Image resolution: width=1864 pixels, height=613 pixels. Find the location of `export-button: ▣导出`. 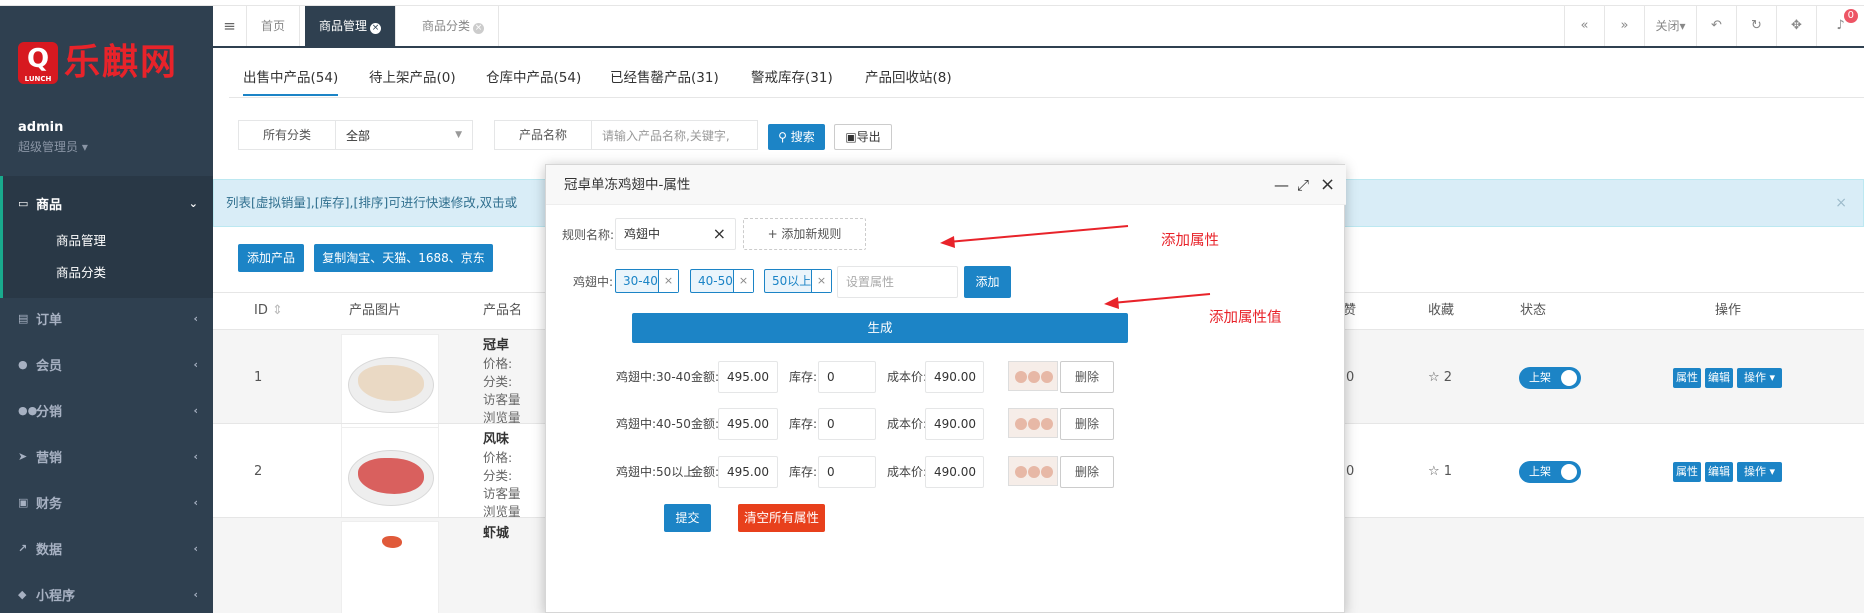

export-button: ▣导出 is located at coordinates (863, 137).